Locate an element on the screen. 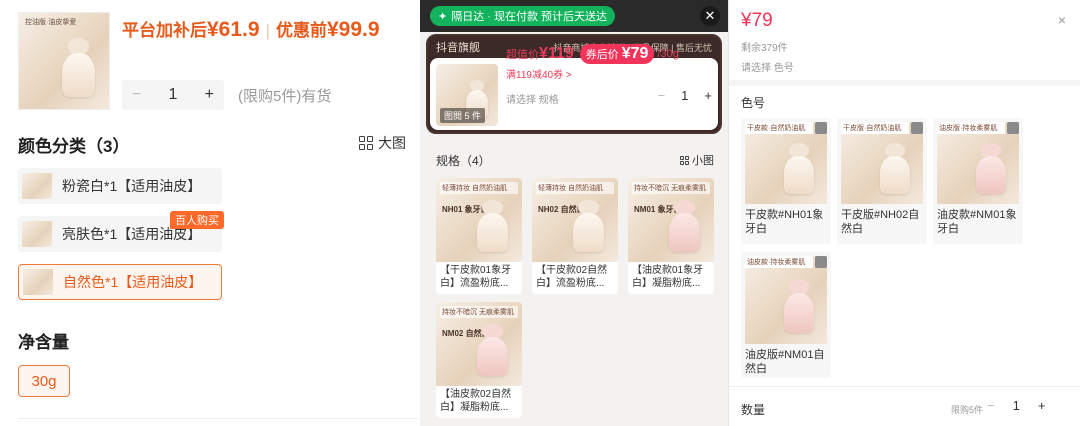  product-image: 图閲 5 件 is located at coordinates (467, 95).